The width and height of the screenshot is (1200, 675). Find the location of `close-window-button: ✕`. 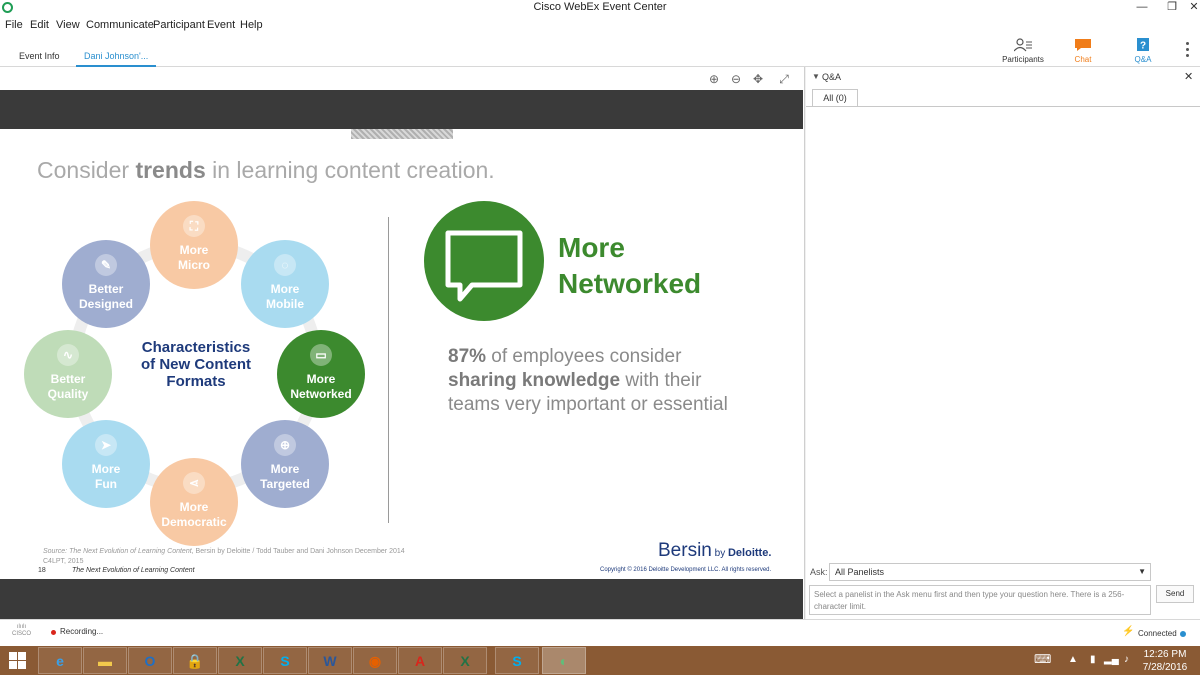

close-window-button: ✕ is located at coordinates (1191, 8).